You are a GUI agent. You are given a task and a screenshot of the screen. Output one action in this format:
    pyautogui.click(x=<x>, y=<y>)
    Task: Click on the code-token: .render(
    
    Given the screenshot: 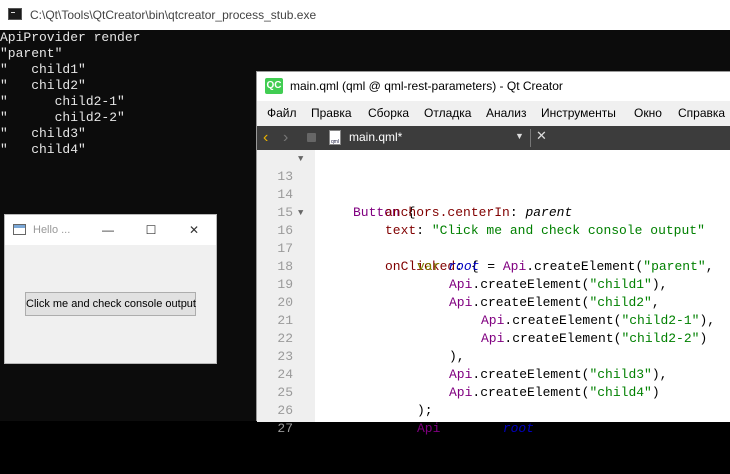 What is the action you would take?
    pyautogui.click(x=471, y=428)
    